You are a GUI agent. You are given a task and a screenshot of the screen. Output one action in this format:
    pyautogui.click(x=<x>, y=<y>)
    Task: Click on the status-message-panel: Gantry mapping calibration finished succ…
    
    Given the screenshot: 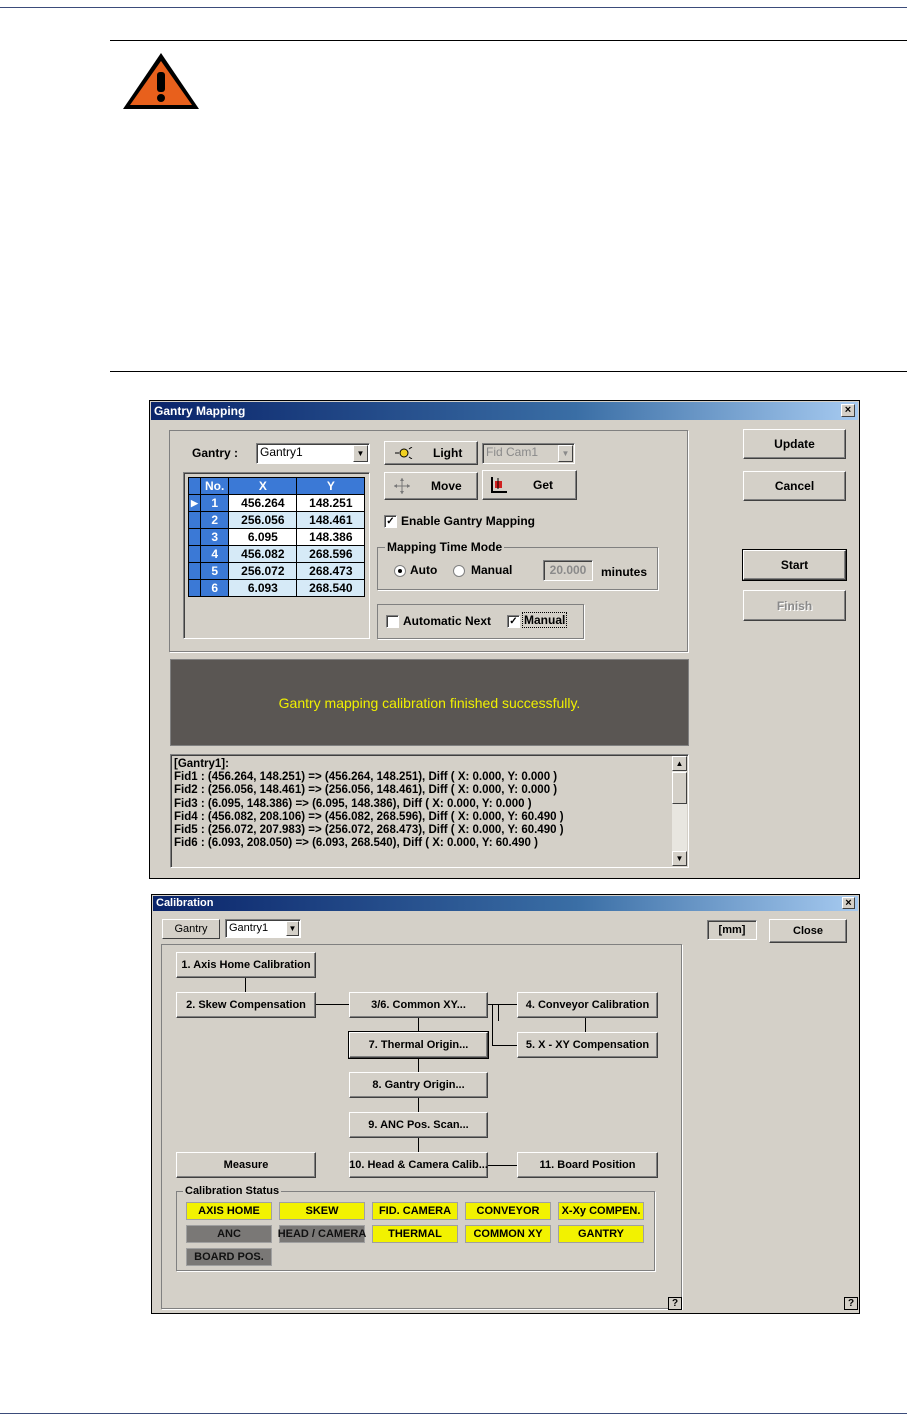 What is the action you would take?
    pyautogui.click(x=429, y=702)
    